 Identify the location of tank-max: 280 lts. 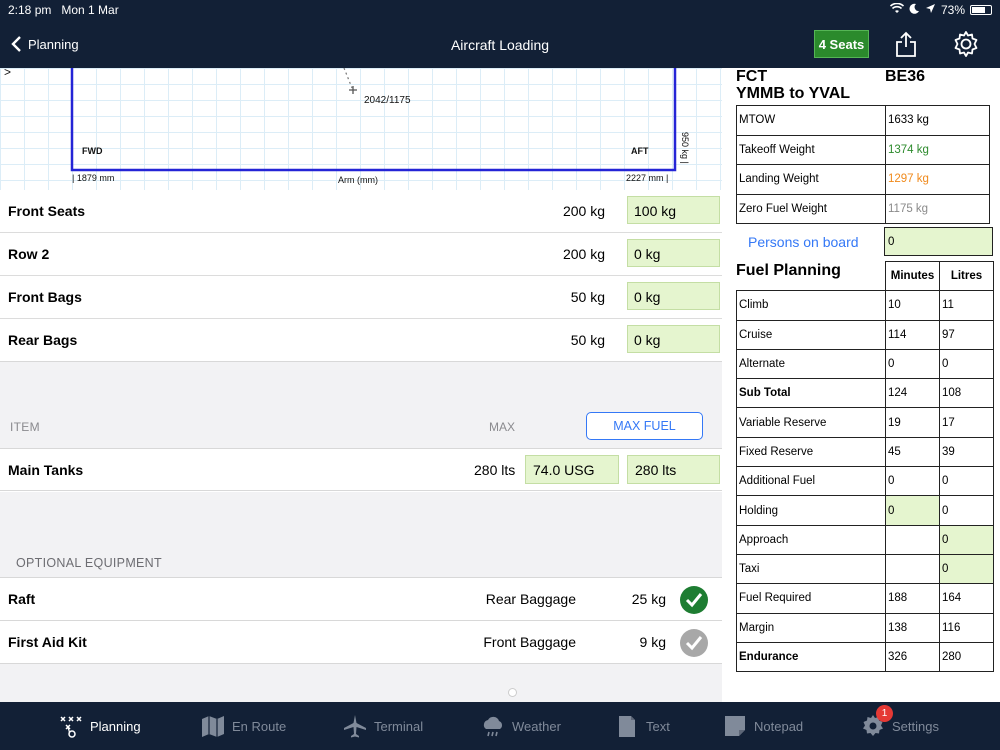
(495, 470).